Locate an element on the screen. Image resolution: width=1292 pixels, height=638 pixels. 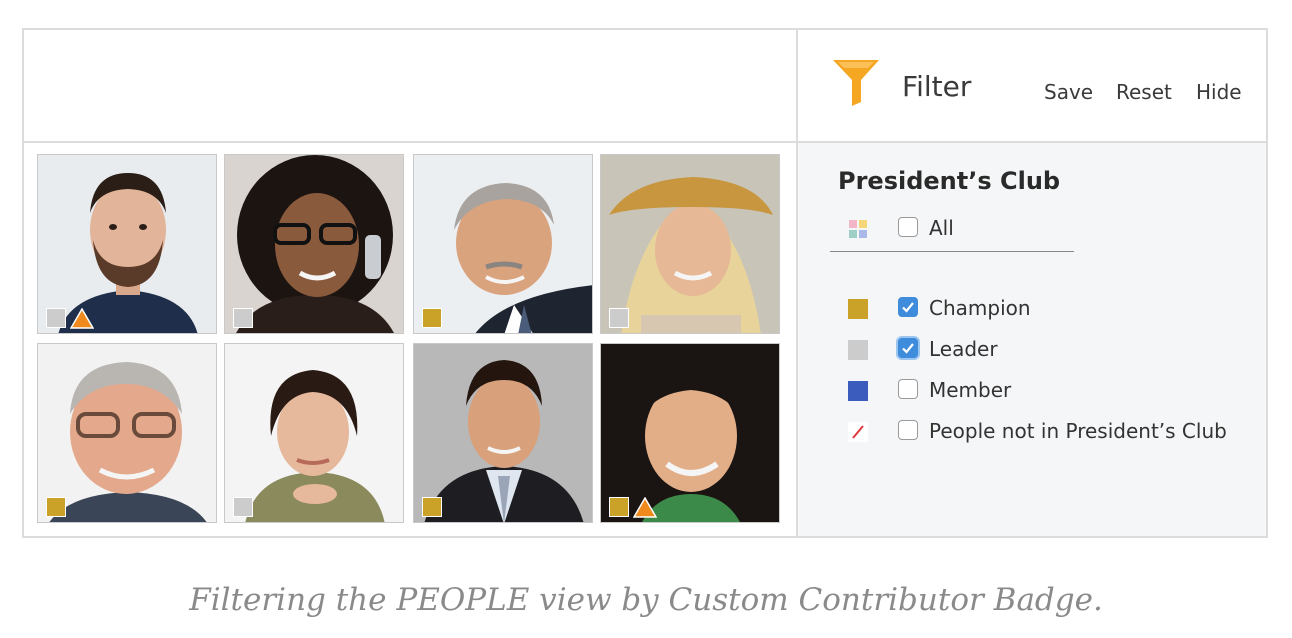
filter-row-not-in-club: People not in President’s Club is located at coordinates (1032, 433).